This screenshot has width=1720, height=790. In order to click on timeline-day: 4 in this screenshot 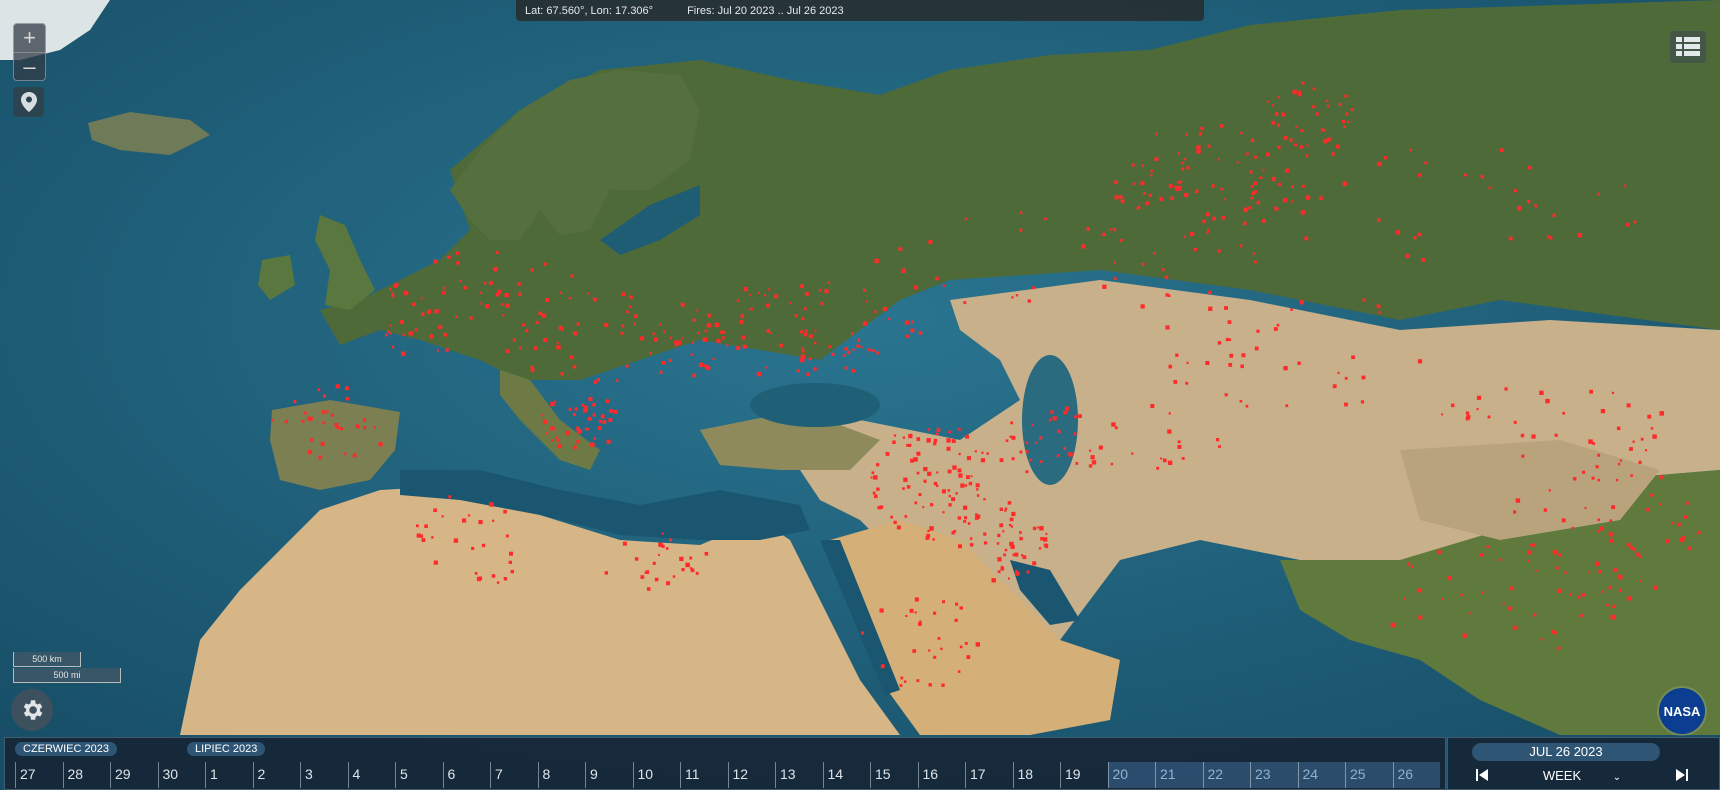, I will do `click(371, 775)`.